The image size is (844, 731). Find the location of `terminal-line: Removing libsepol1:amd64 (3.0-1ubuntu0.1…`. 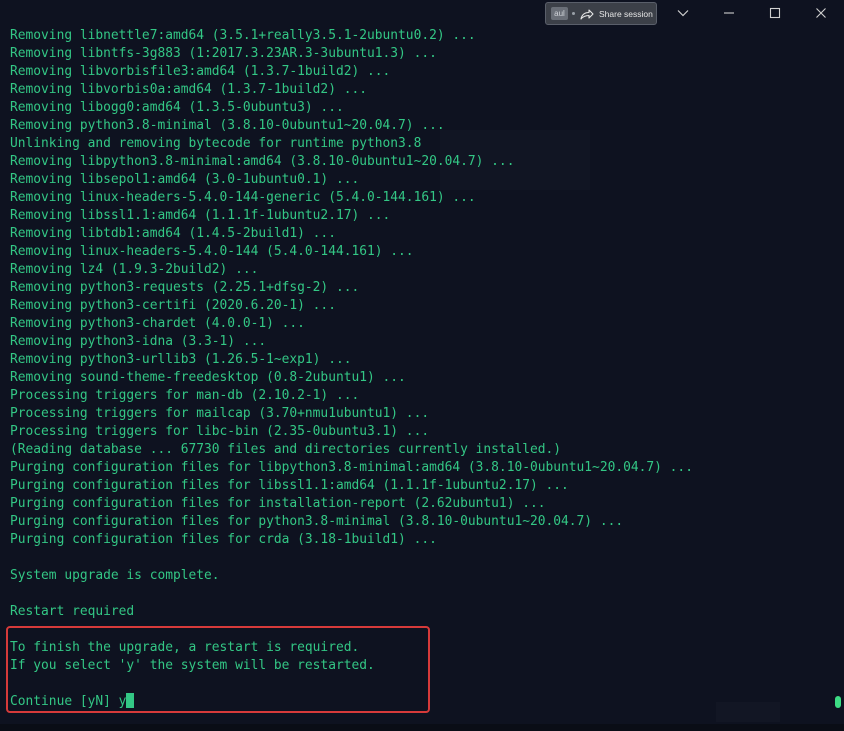

terminal-line: Removing libsepol1:amd64 (3.0-1ubuntu0.1… is located at coordinates (185, 179).